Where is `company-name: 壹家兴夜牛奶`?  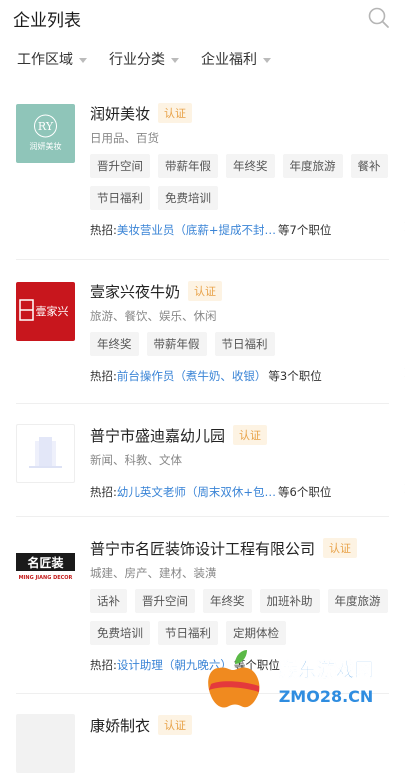
company-name: 壹家兴夜牛奶 is located at coordinates (135, 291).